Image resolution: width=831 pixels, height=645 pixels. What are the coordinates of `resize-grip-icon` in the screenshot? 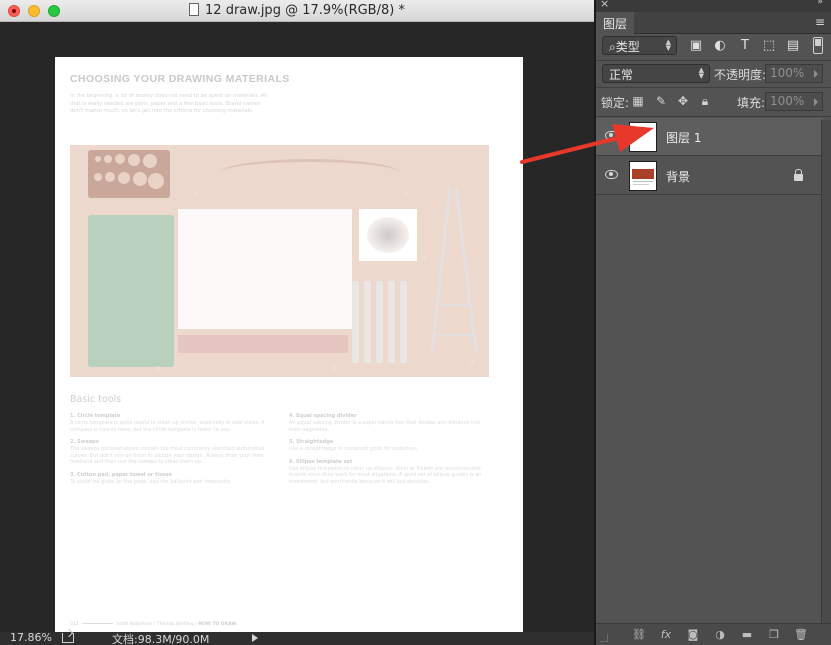 It's located at (604, 638).